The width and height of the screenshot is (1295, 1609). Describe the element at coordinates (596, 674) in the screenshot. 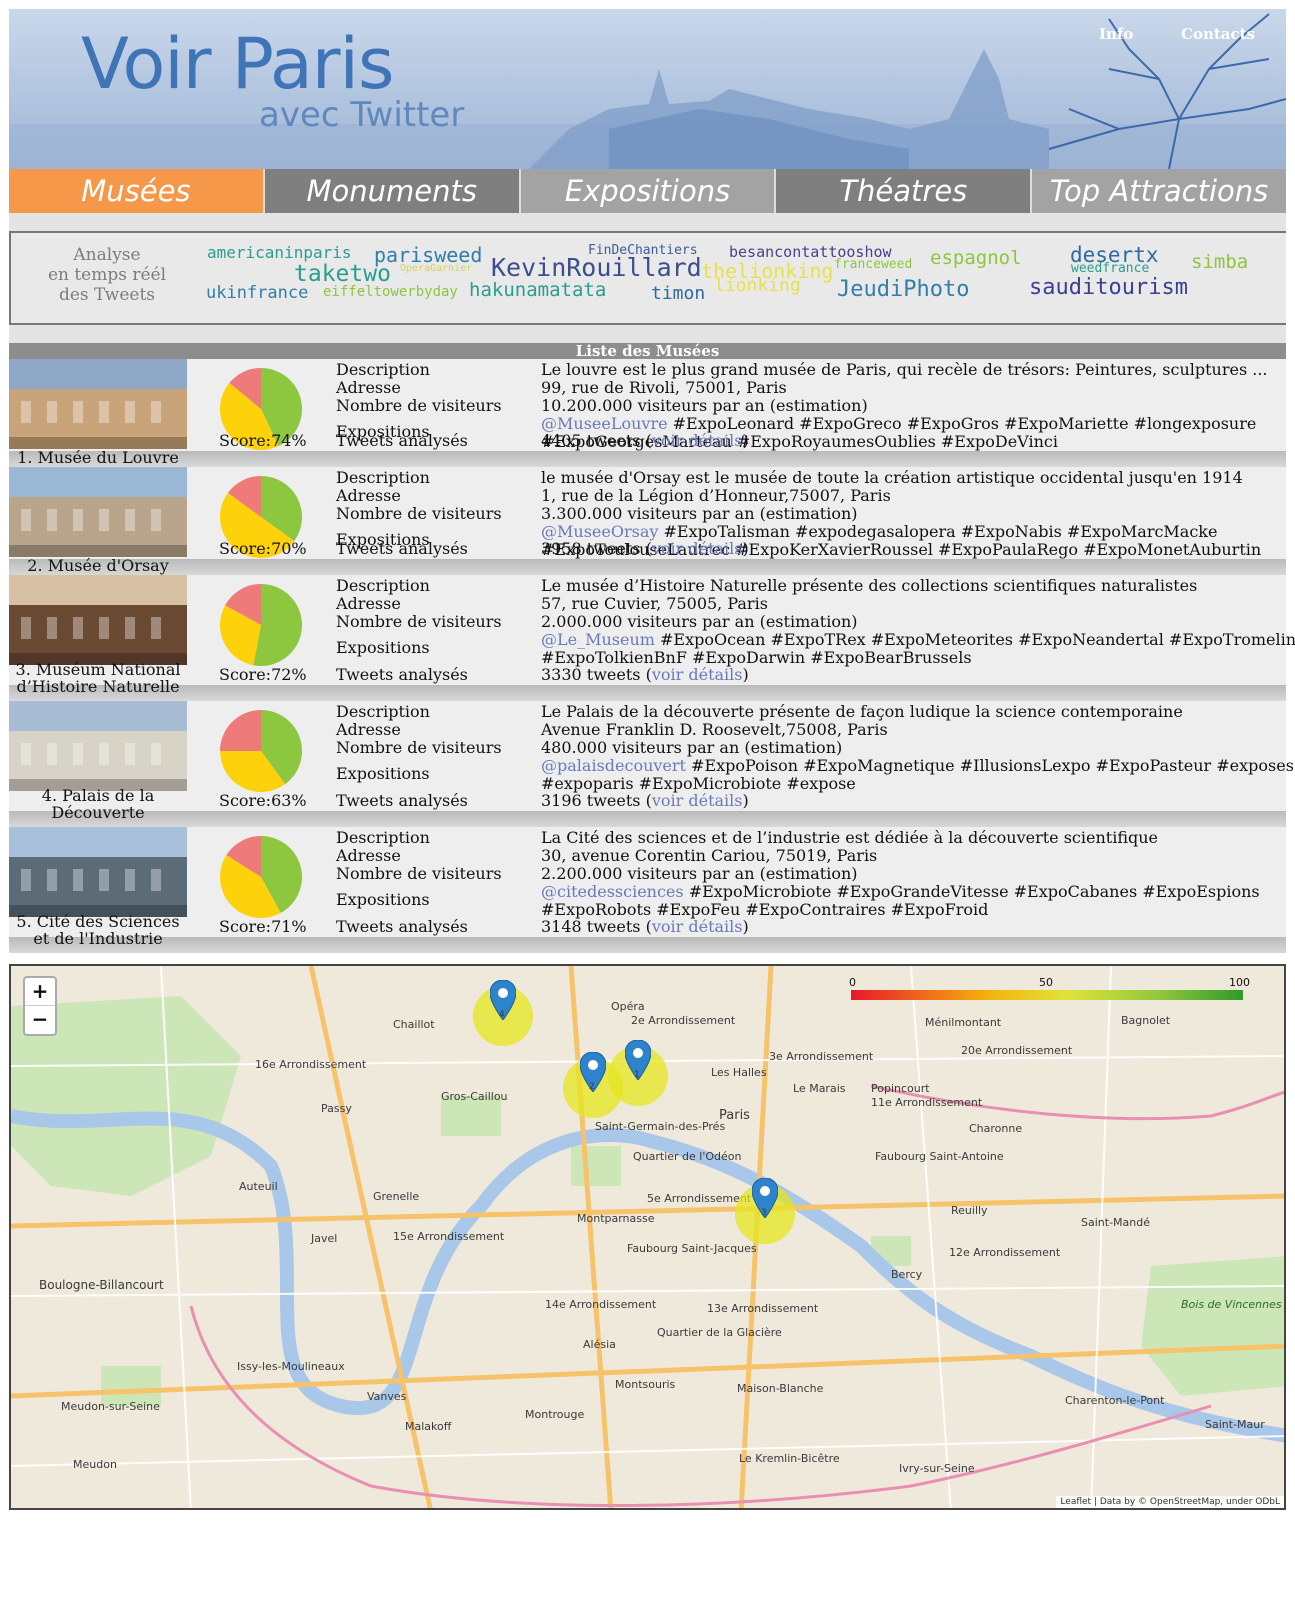

I see `tweet-count: 3330 tweets (` at that location.